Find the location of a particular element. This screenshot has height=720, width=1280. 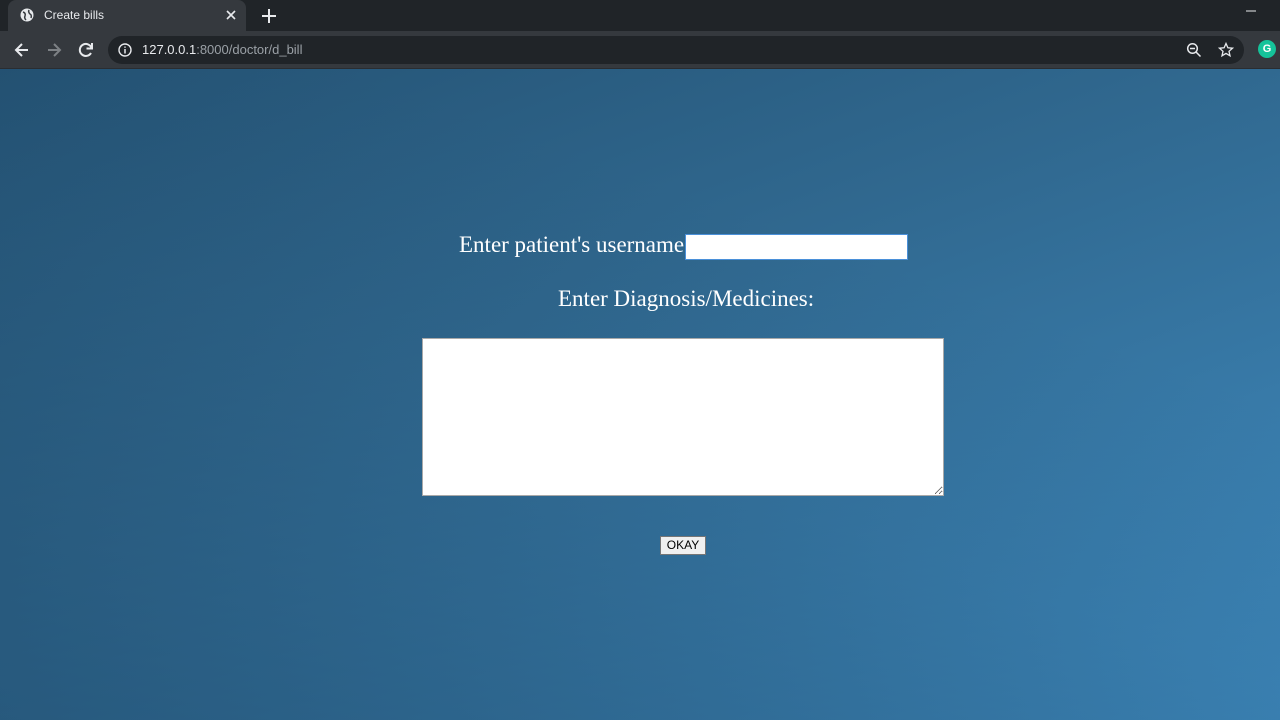

back-arrow-icon is located at coordinates (22, 50).